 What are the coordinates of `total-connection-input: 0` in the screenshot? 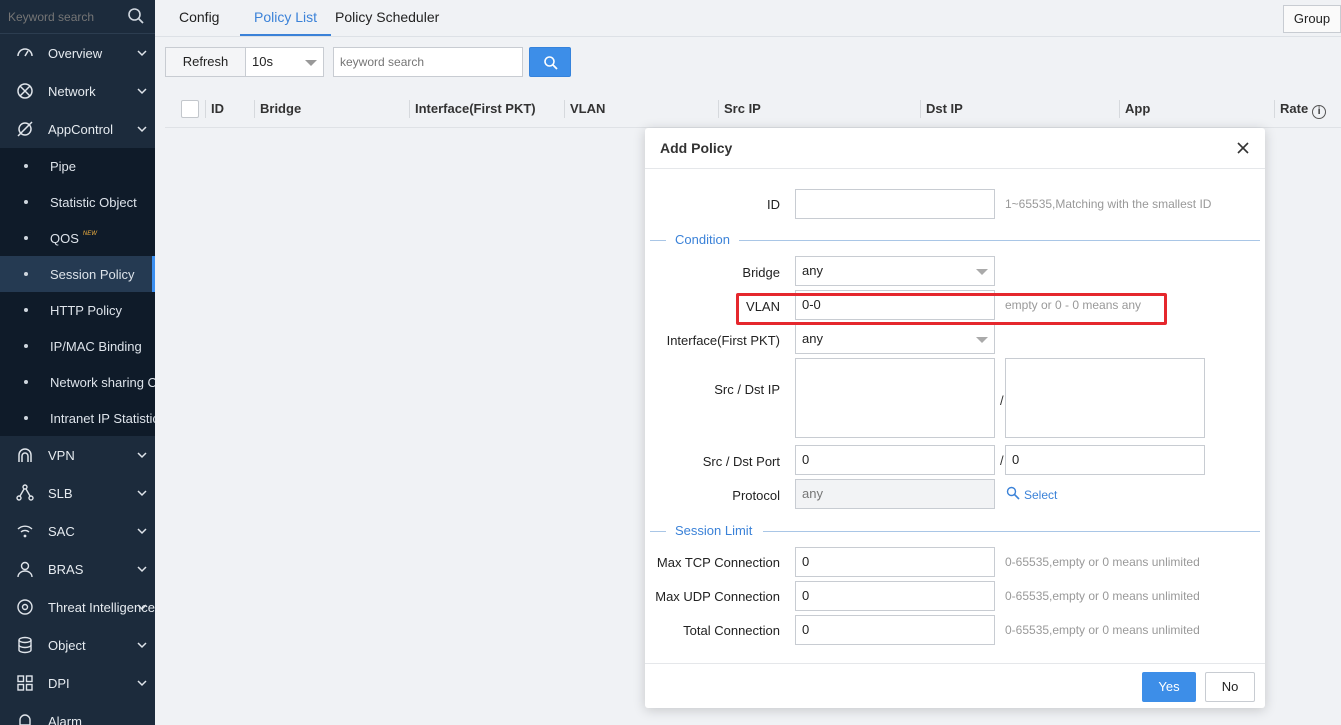 It's located at (895, 630).